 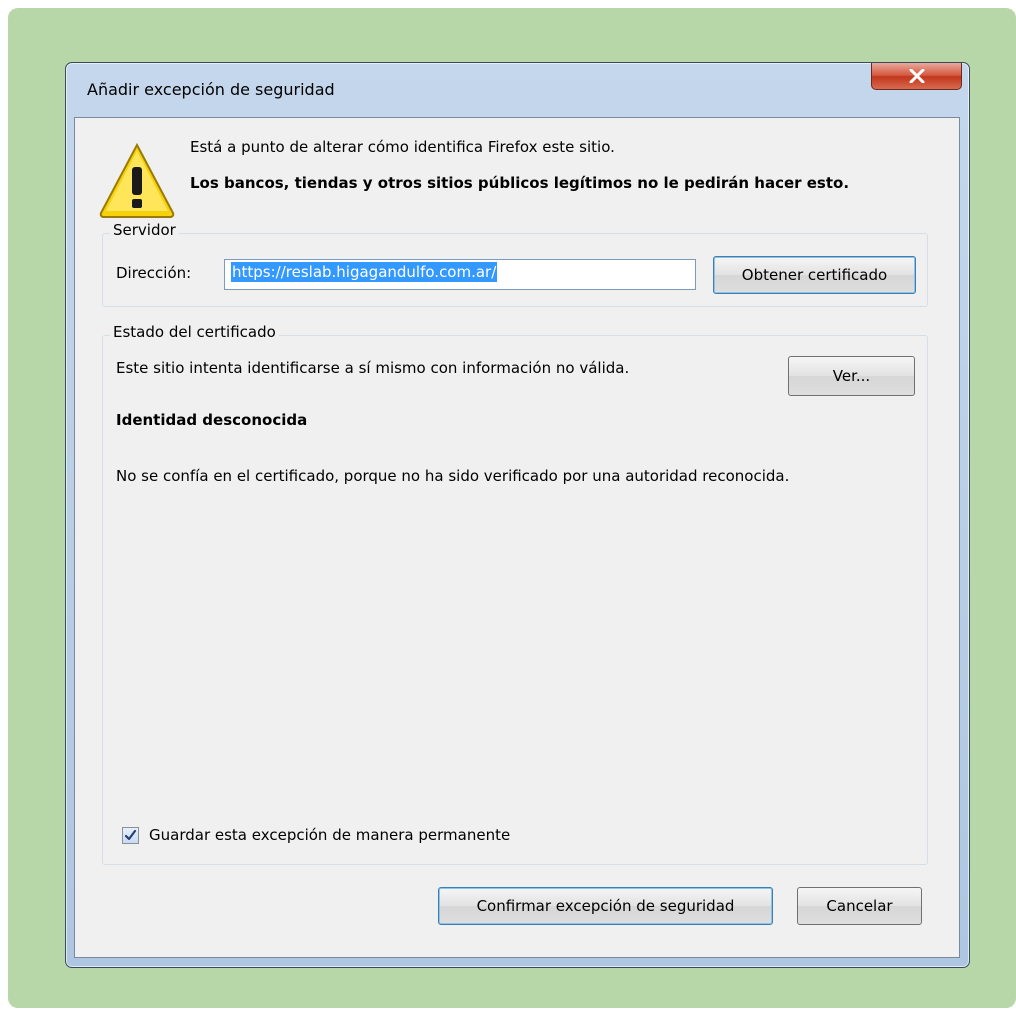 I want to click on save-permanent-checkbox, so click(x=130, y=835).